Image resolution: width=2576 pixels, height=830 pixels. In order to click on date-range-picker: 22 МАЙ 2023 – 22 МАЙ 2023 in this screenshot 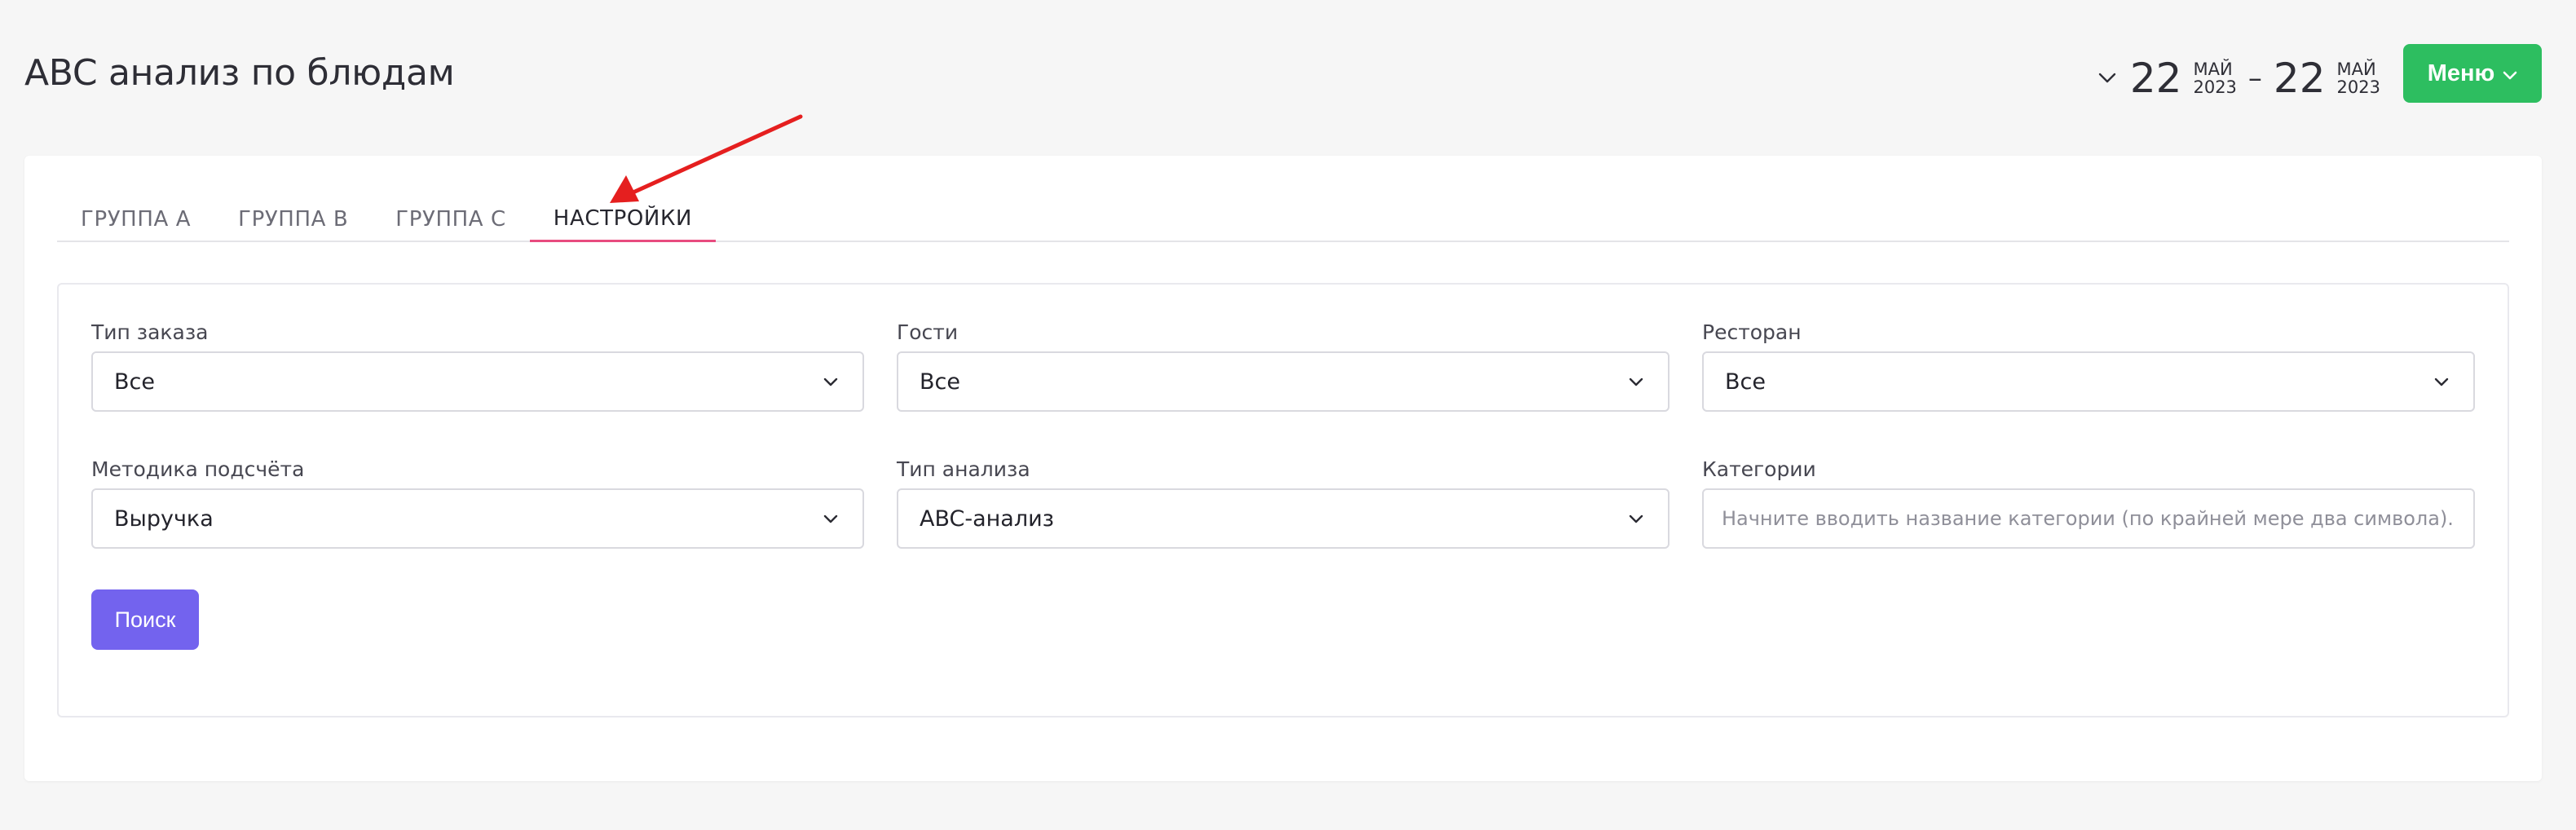, I will do `click(2236, 79)`.